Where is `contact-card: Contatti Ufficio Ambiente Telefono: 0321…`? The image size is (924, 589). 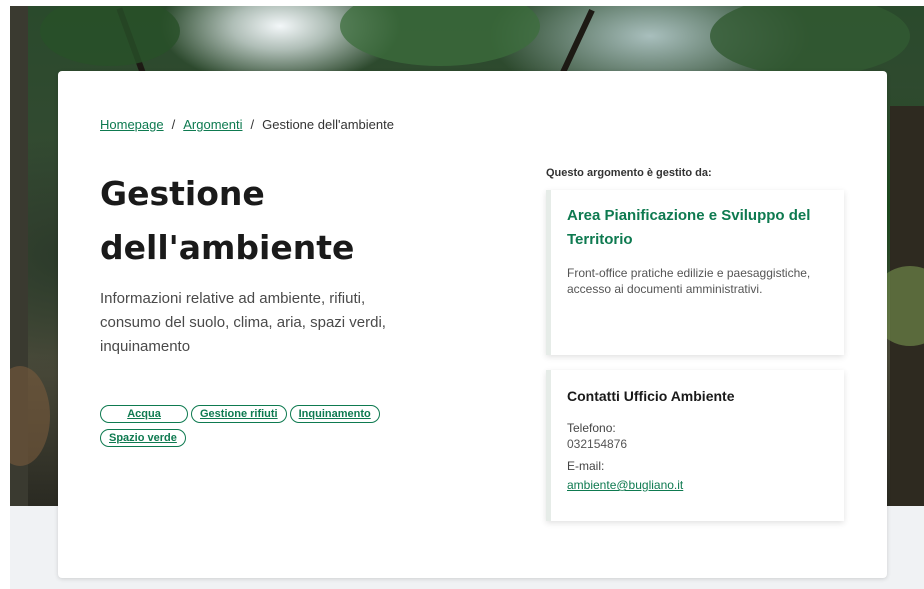
contact-card: Contatti Ufficio Ambiente Telefono: 0321… is located at coordinates (695, 445).